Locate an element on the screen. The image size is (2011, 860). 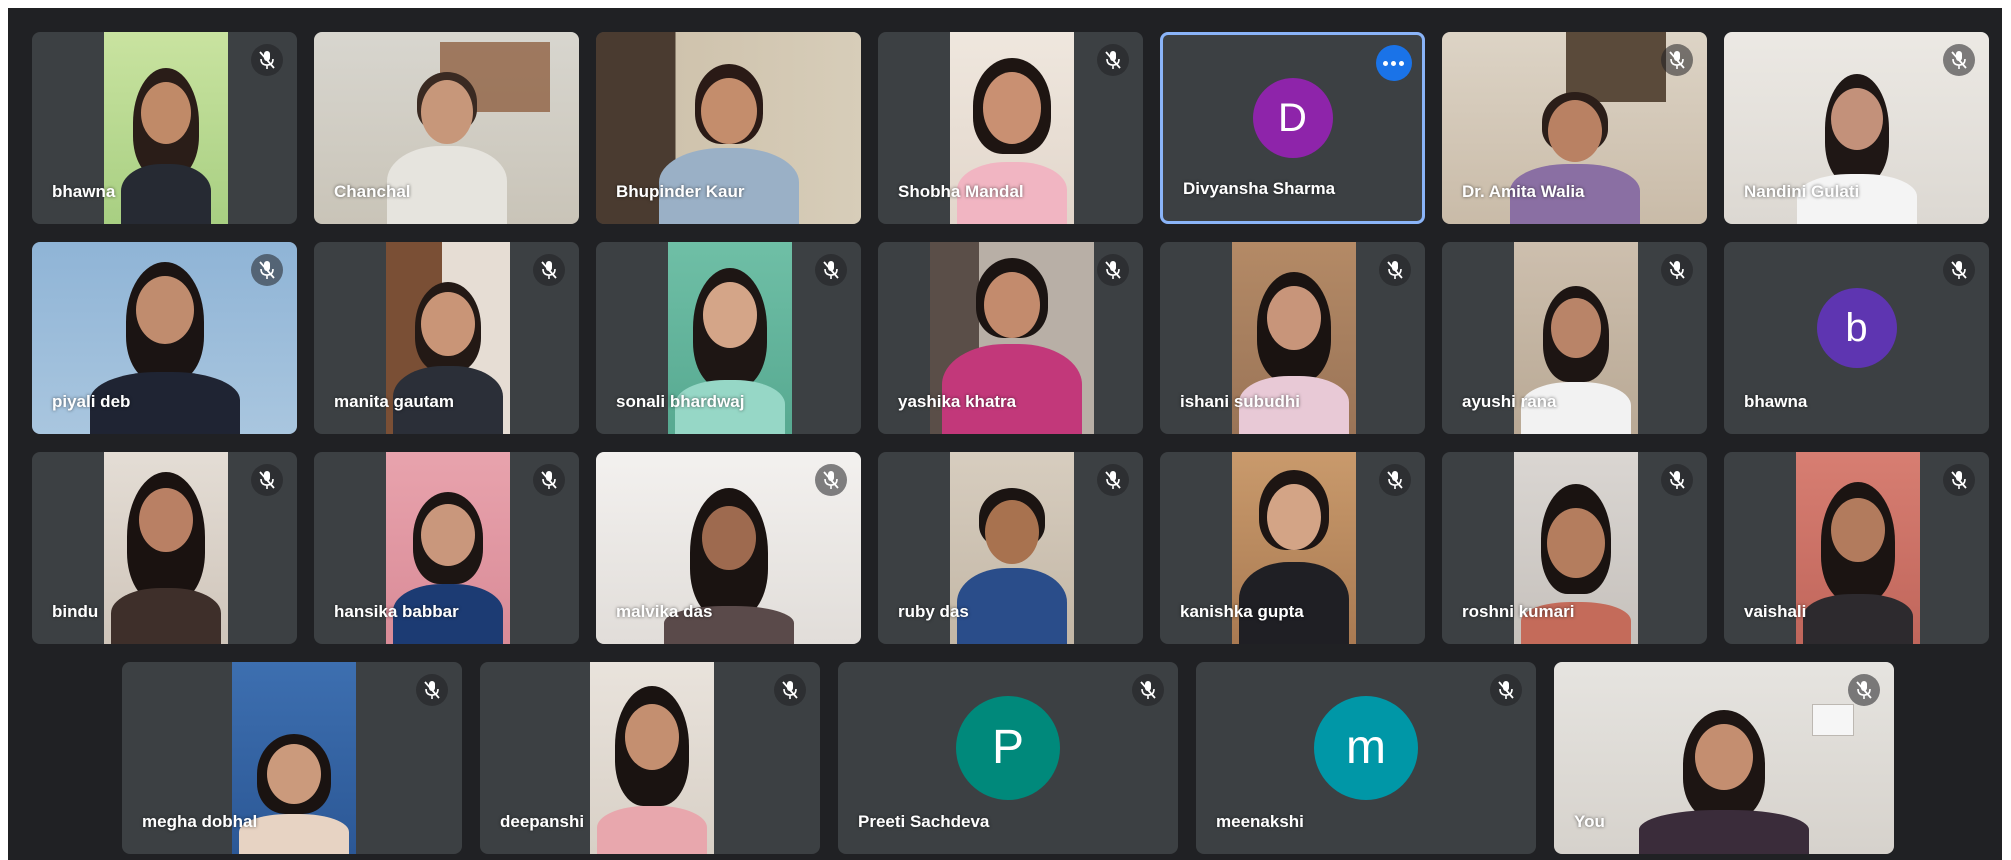
participant-name: Chanchal is located at coordinates (372, 191).